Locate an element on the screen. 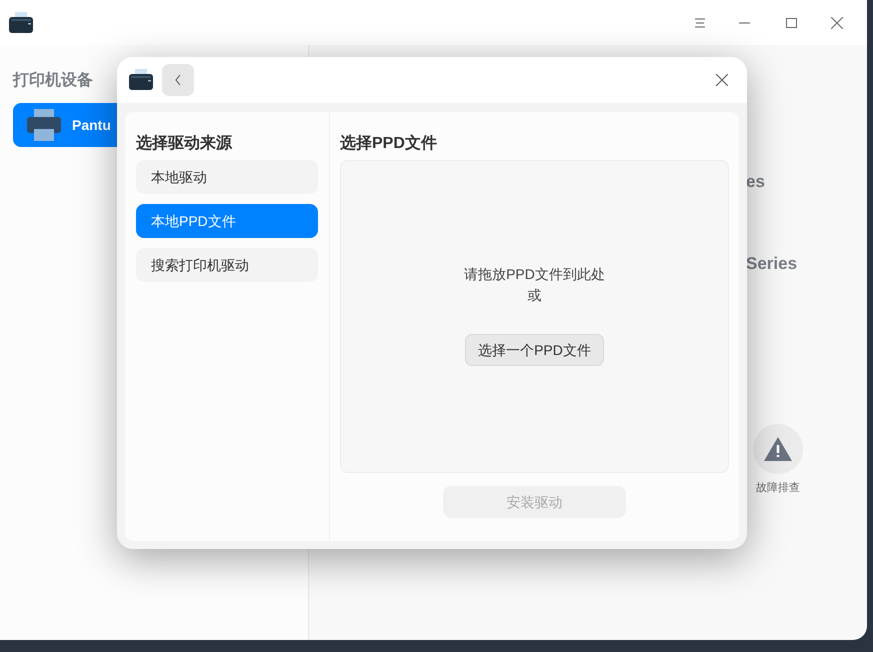 This screenshot has height=652, width=873. source-option: 搜索打印机驱动 is located at coordinates (227, 265).